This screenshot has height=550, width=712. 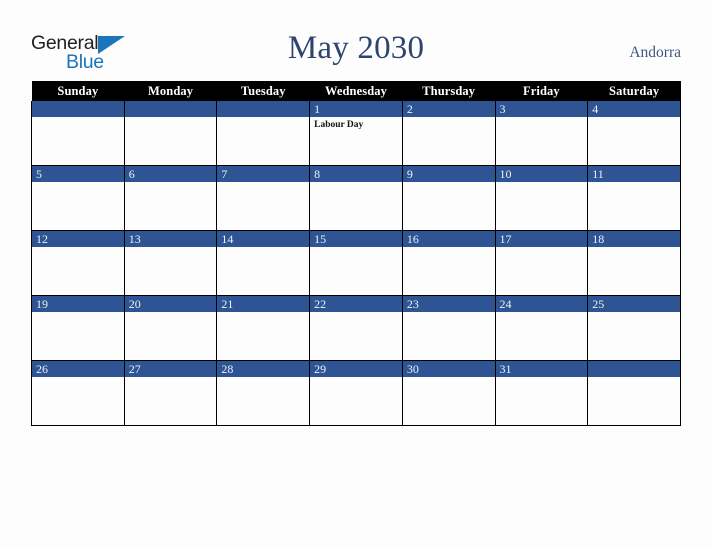 I want to click on day-number: 6, so click(x=170, y=174).